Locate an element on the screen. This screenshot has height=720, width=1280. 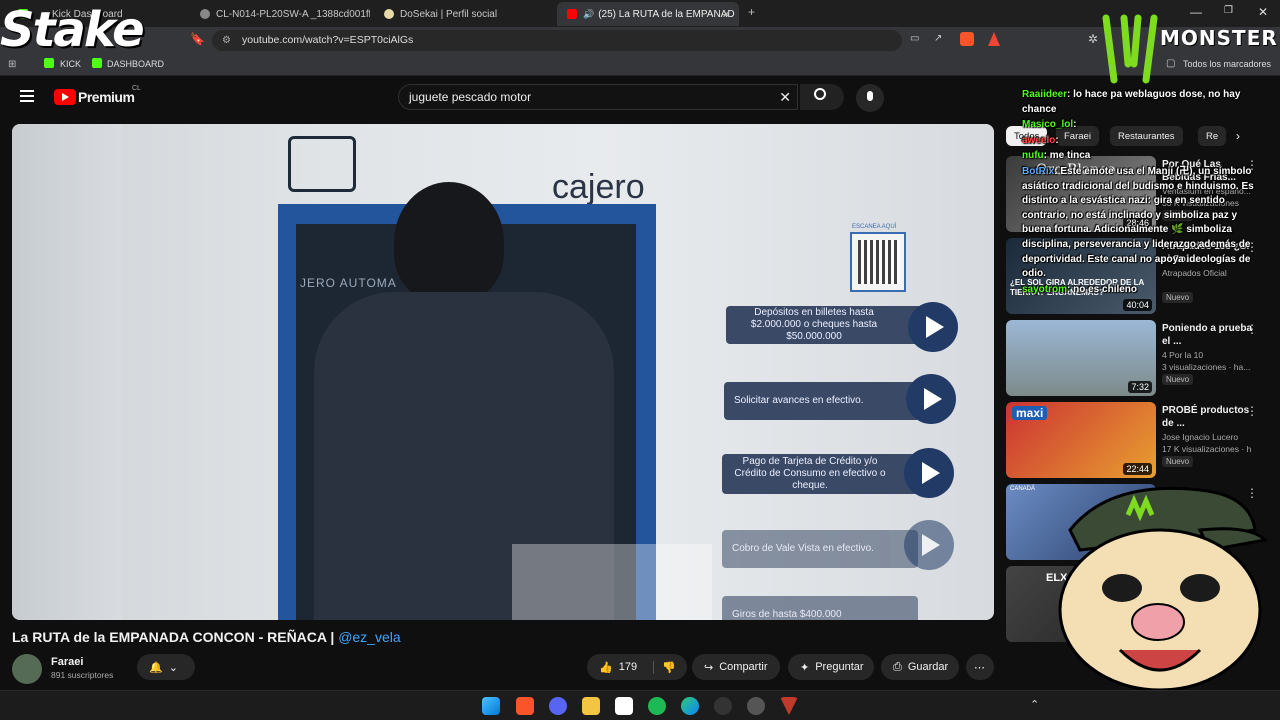
minimize-button: — is located at coordinates (1196, 12).